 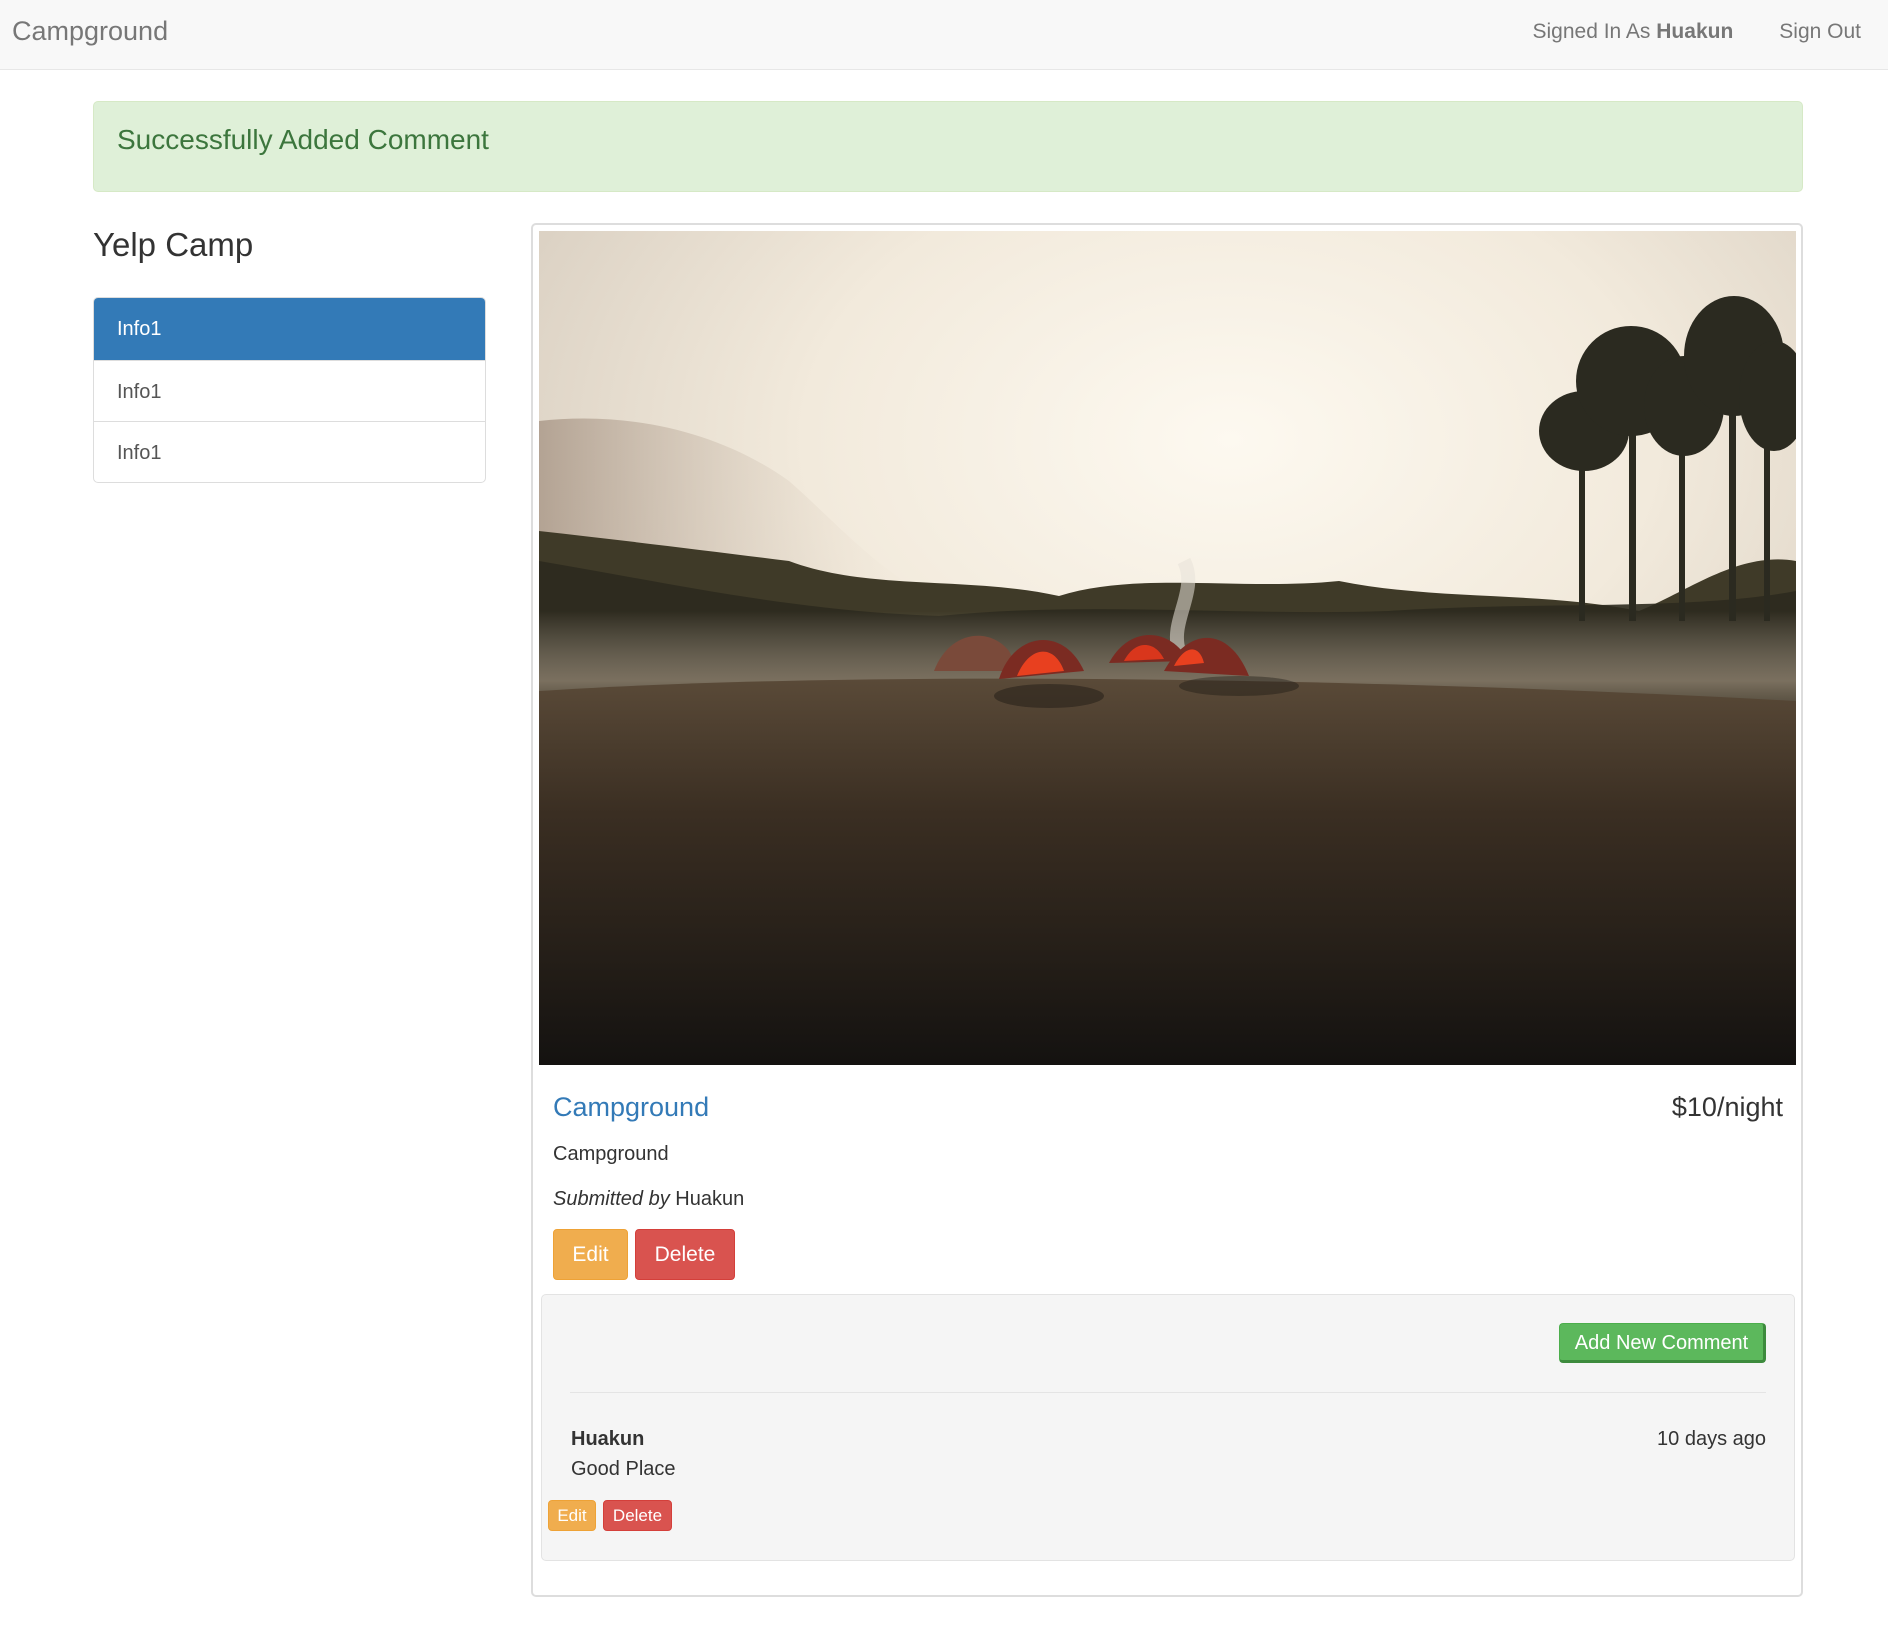 I want to click on comment-author: Huakun, so click(x=608, y=1439).